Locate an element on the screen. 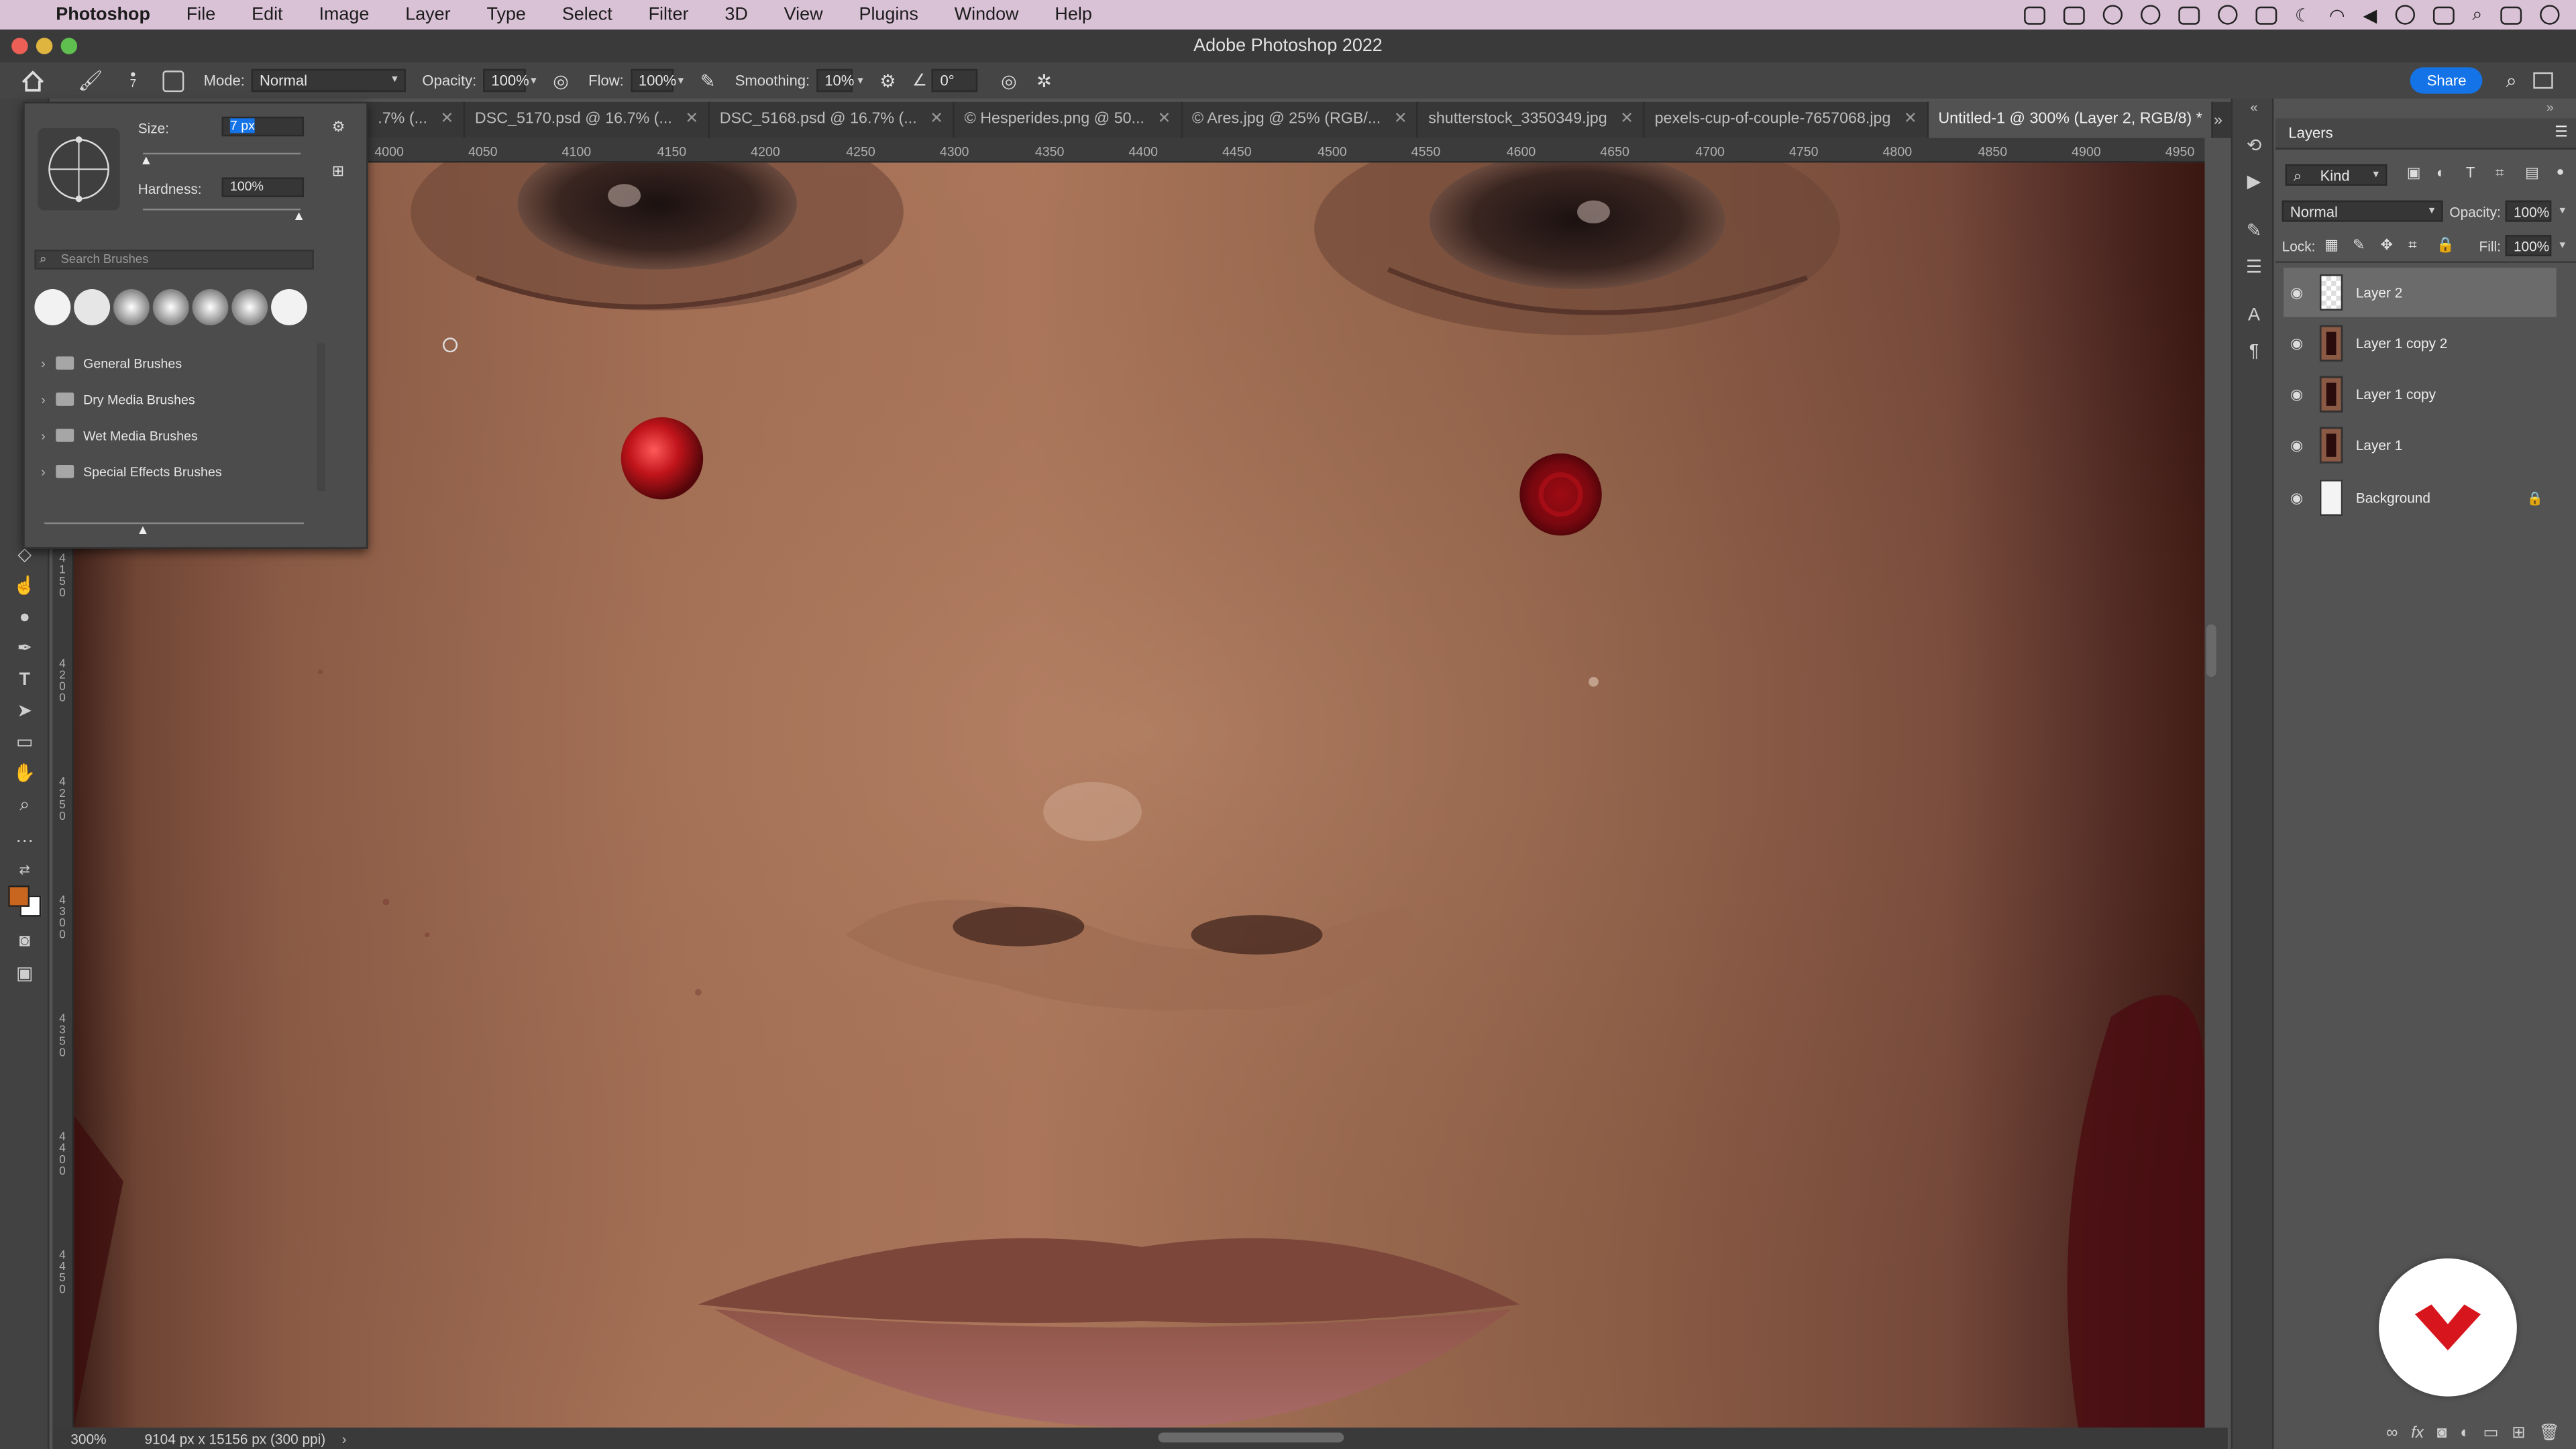  preview-size-handle-icon: ▲ is located at coordinates (142, 530).